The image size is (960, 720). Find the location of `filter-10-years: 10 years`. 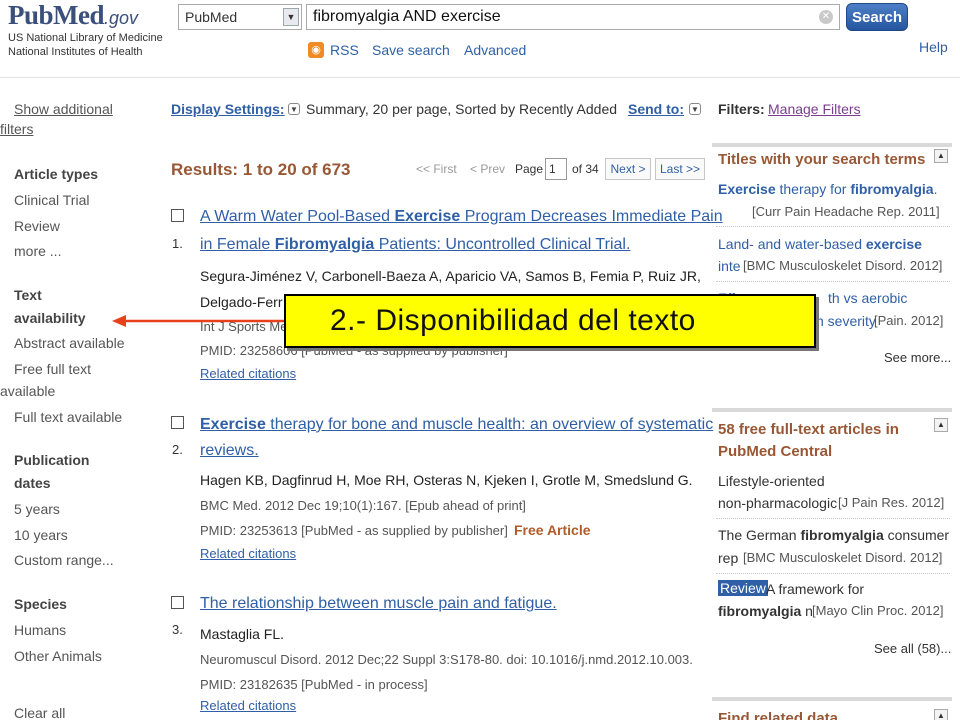

filter-10-years: 10 years is located at coordinates (41, 535).